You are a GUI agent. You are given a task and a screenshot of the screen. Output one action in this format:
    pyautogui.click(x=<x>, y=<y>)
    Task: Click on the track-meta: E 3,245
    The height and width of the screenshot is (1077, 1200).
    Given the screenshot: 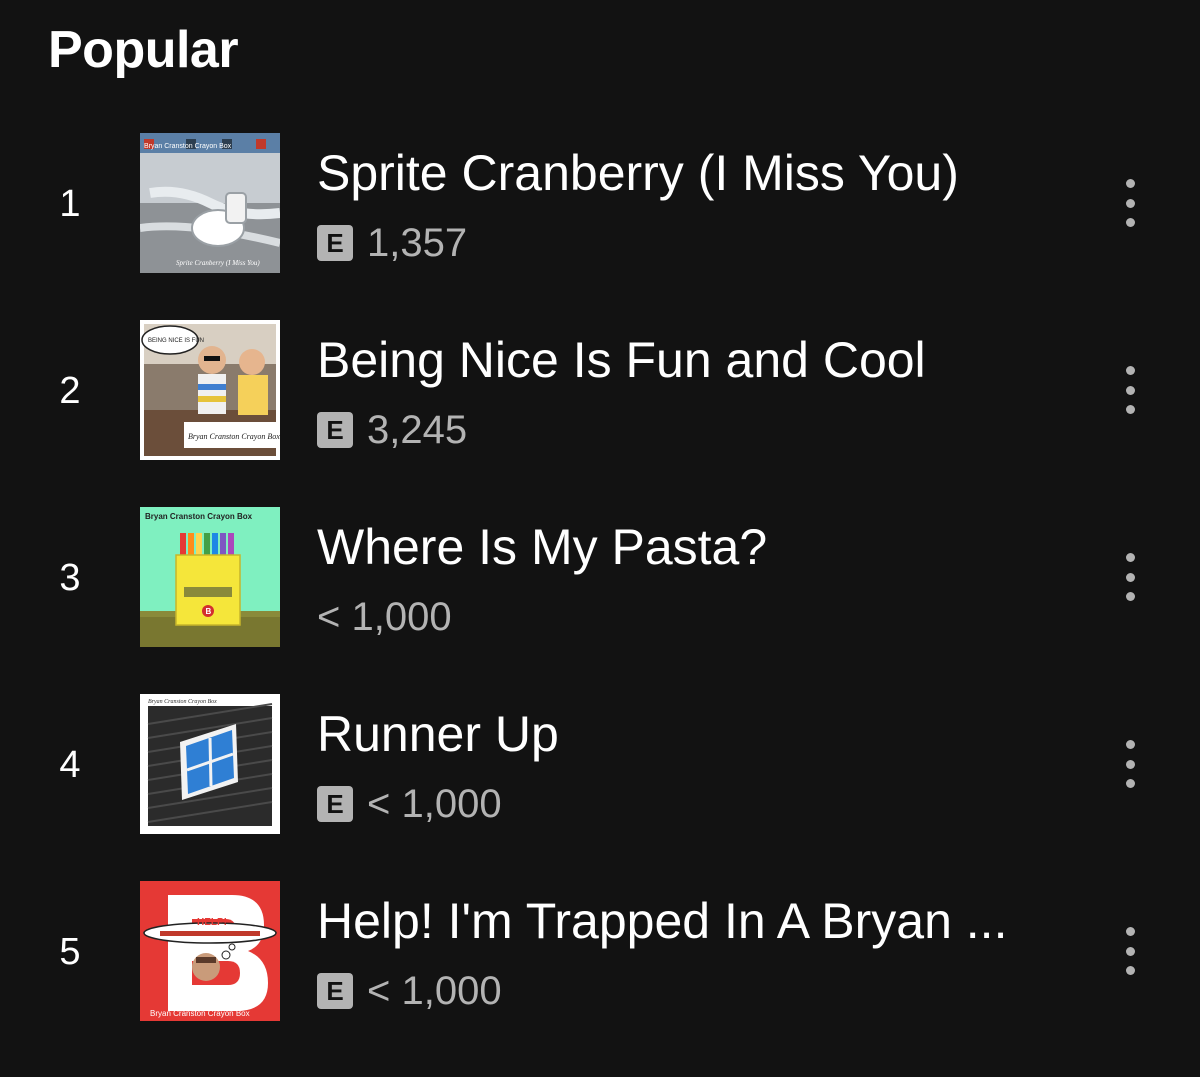 What is the action you would take?
    pyautogui.click(x=392, y=430)
    